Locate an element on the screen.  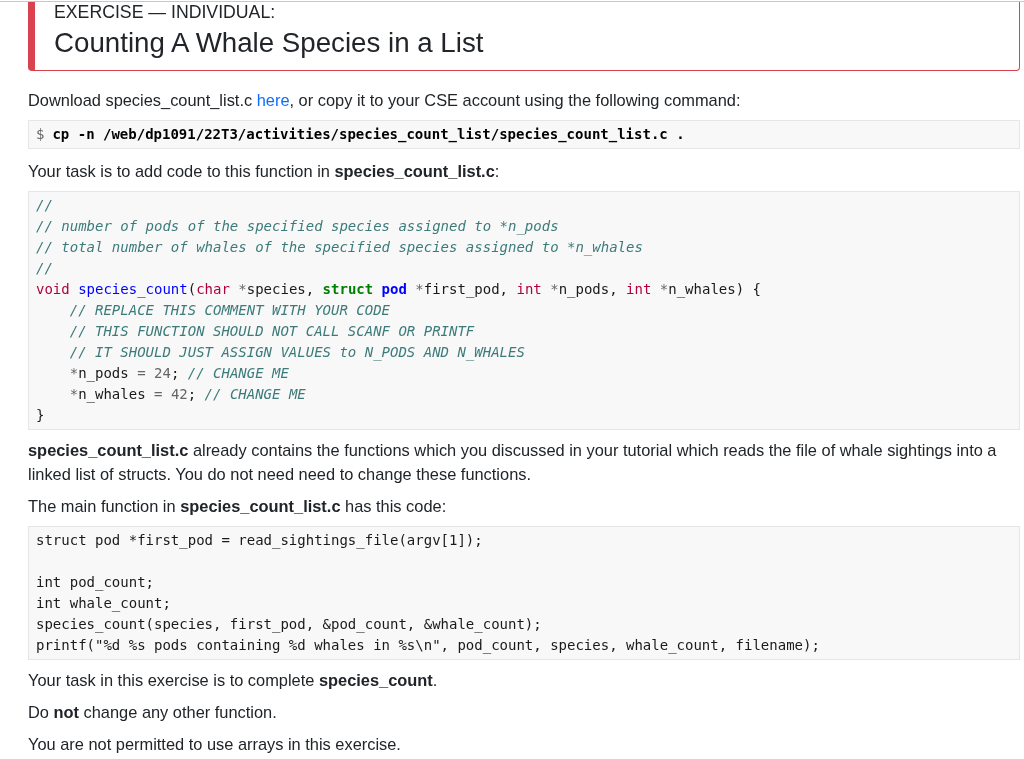
instruction-text: You are not permitted to use arrays in this exercise. is located at coordinates (215, 744).